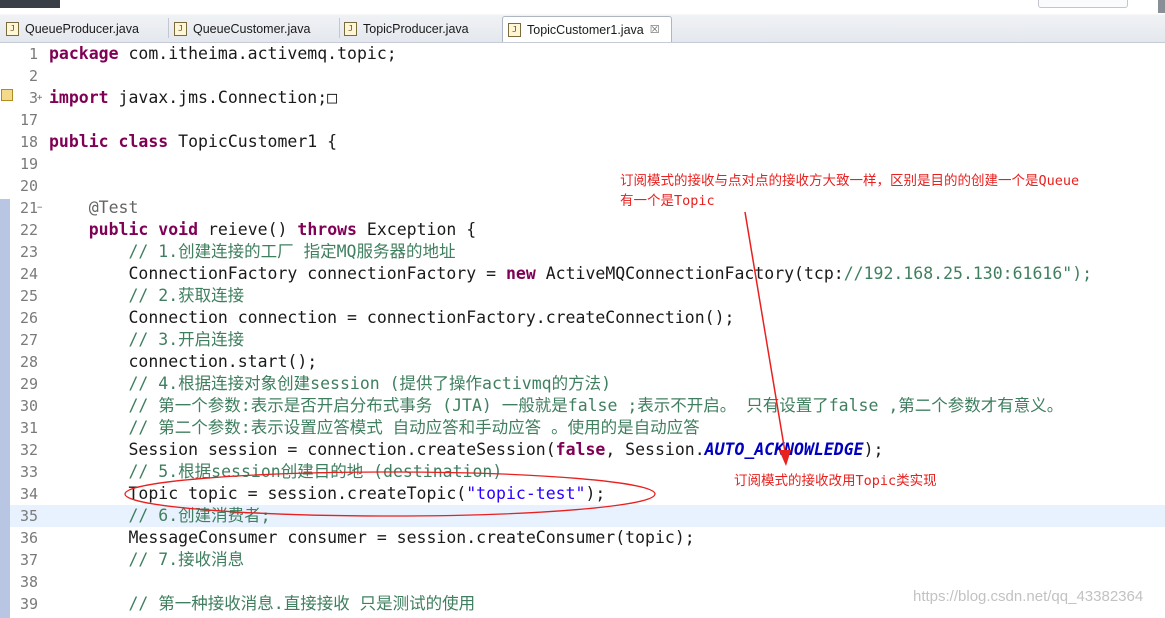 Image resolution: width=1165 pixels, height=618 pixels. What do you see at coordinates (28, 186) in the screenshot?
I see `line-number: 20` at bounding box center [28, 186].